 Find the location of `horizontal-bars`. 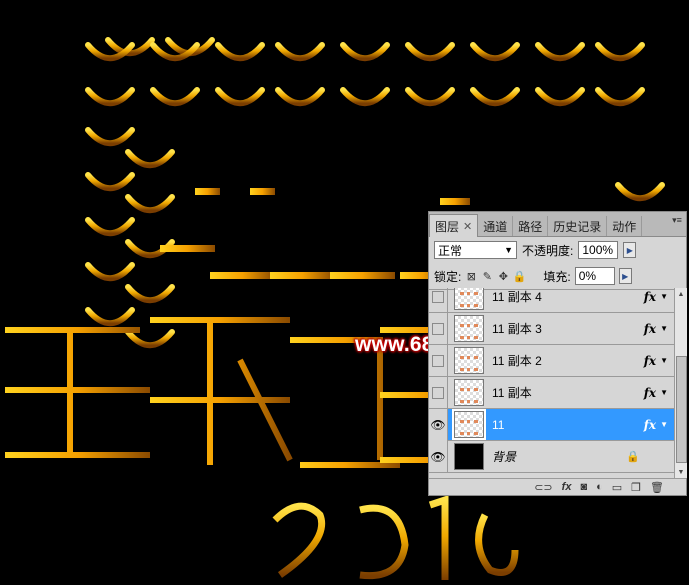

horizontal-bars is located at coordinates (315, 233).